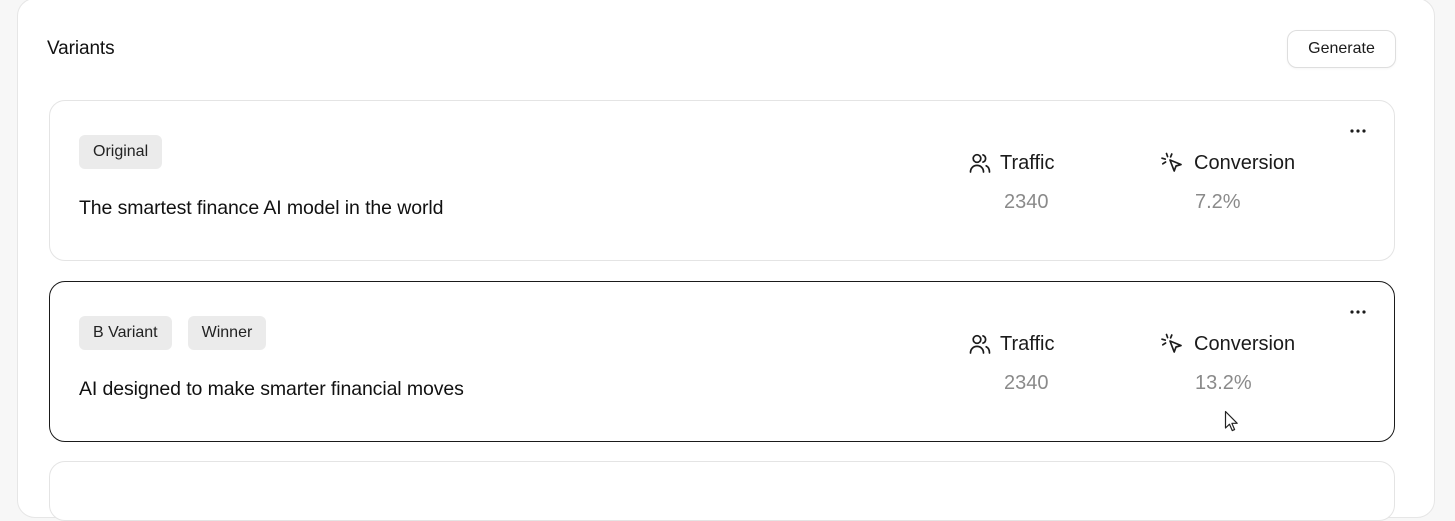  What do you see at coordinates (1232, 424) in the screenshot?
I see `mouse-pointer-icon` at bounding box center [1232, 424].